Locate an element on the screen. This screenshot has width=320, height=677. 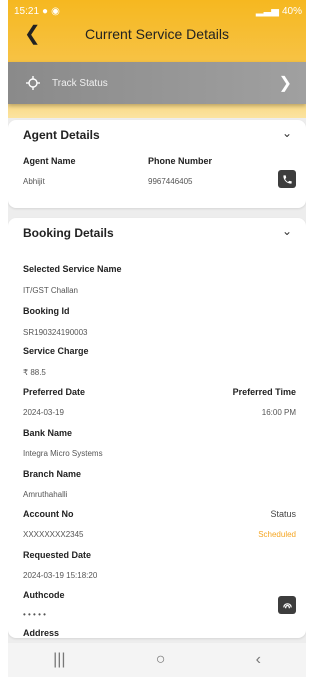
track-status-label: Track Status is located at coordinates (80, 83).